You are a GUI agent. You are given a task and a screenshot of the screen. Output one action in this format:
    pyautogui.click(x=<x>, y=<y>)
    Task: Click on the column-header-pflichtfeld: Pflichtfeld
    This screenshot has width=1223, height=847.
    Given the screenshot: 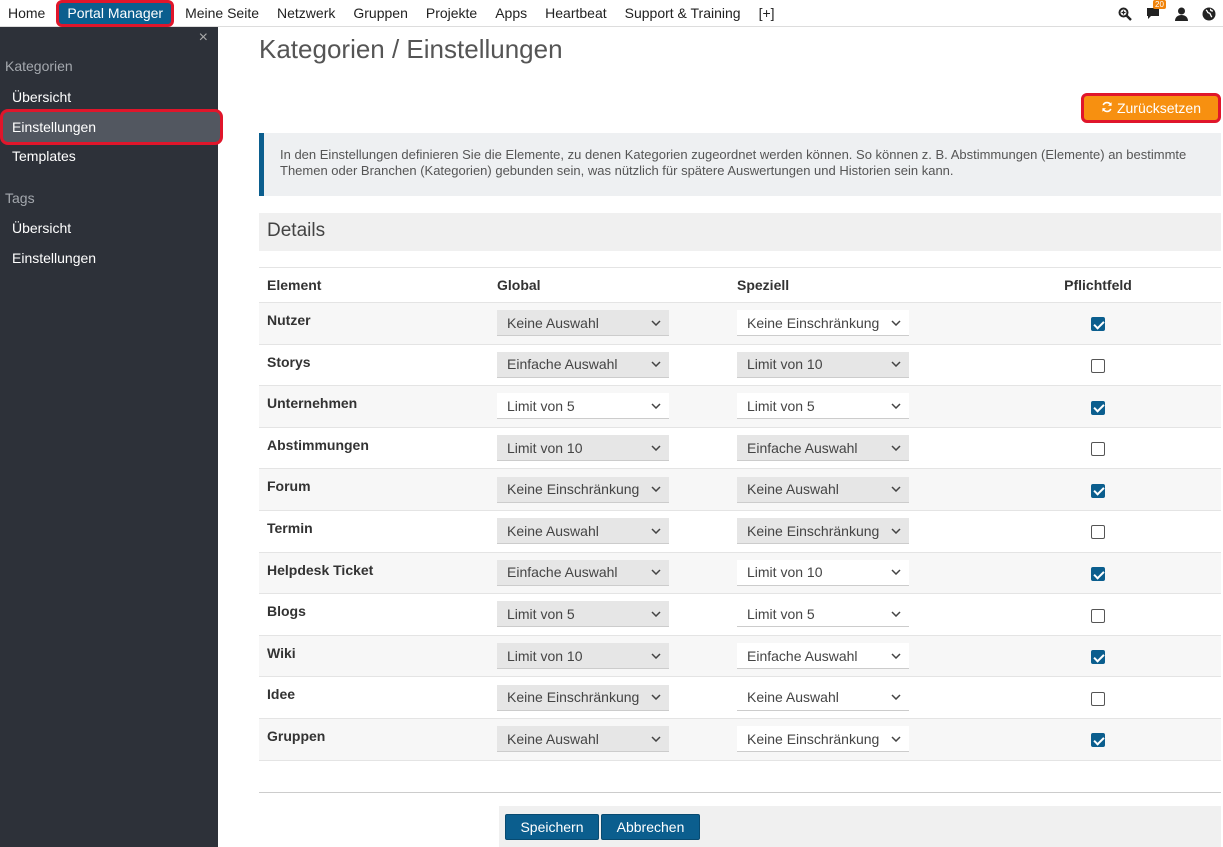 What is the action you would take?
    pyautogui.click(x=1098, y=285)
    